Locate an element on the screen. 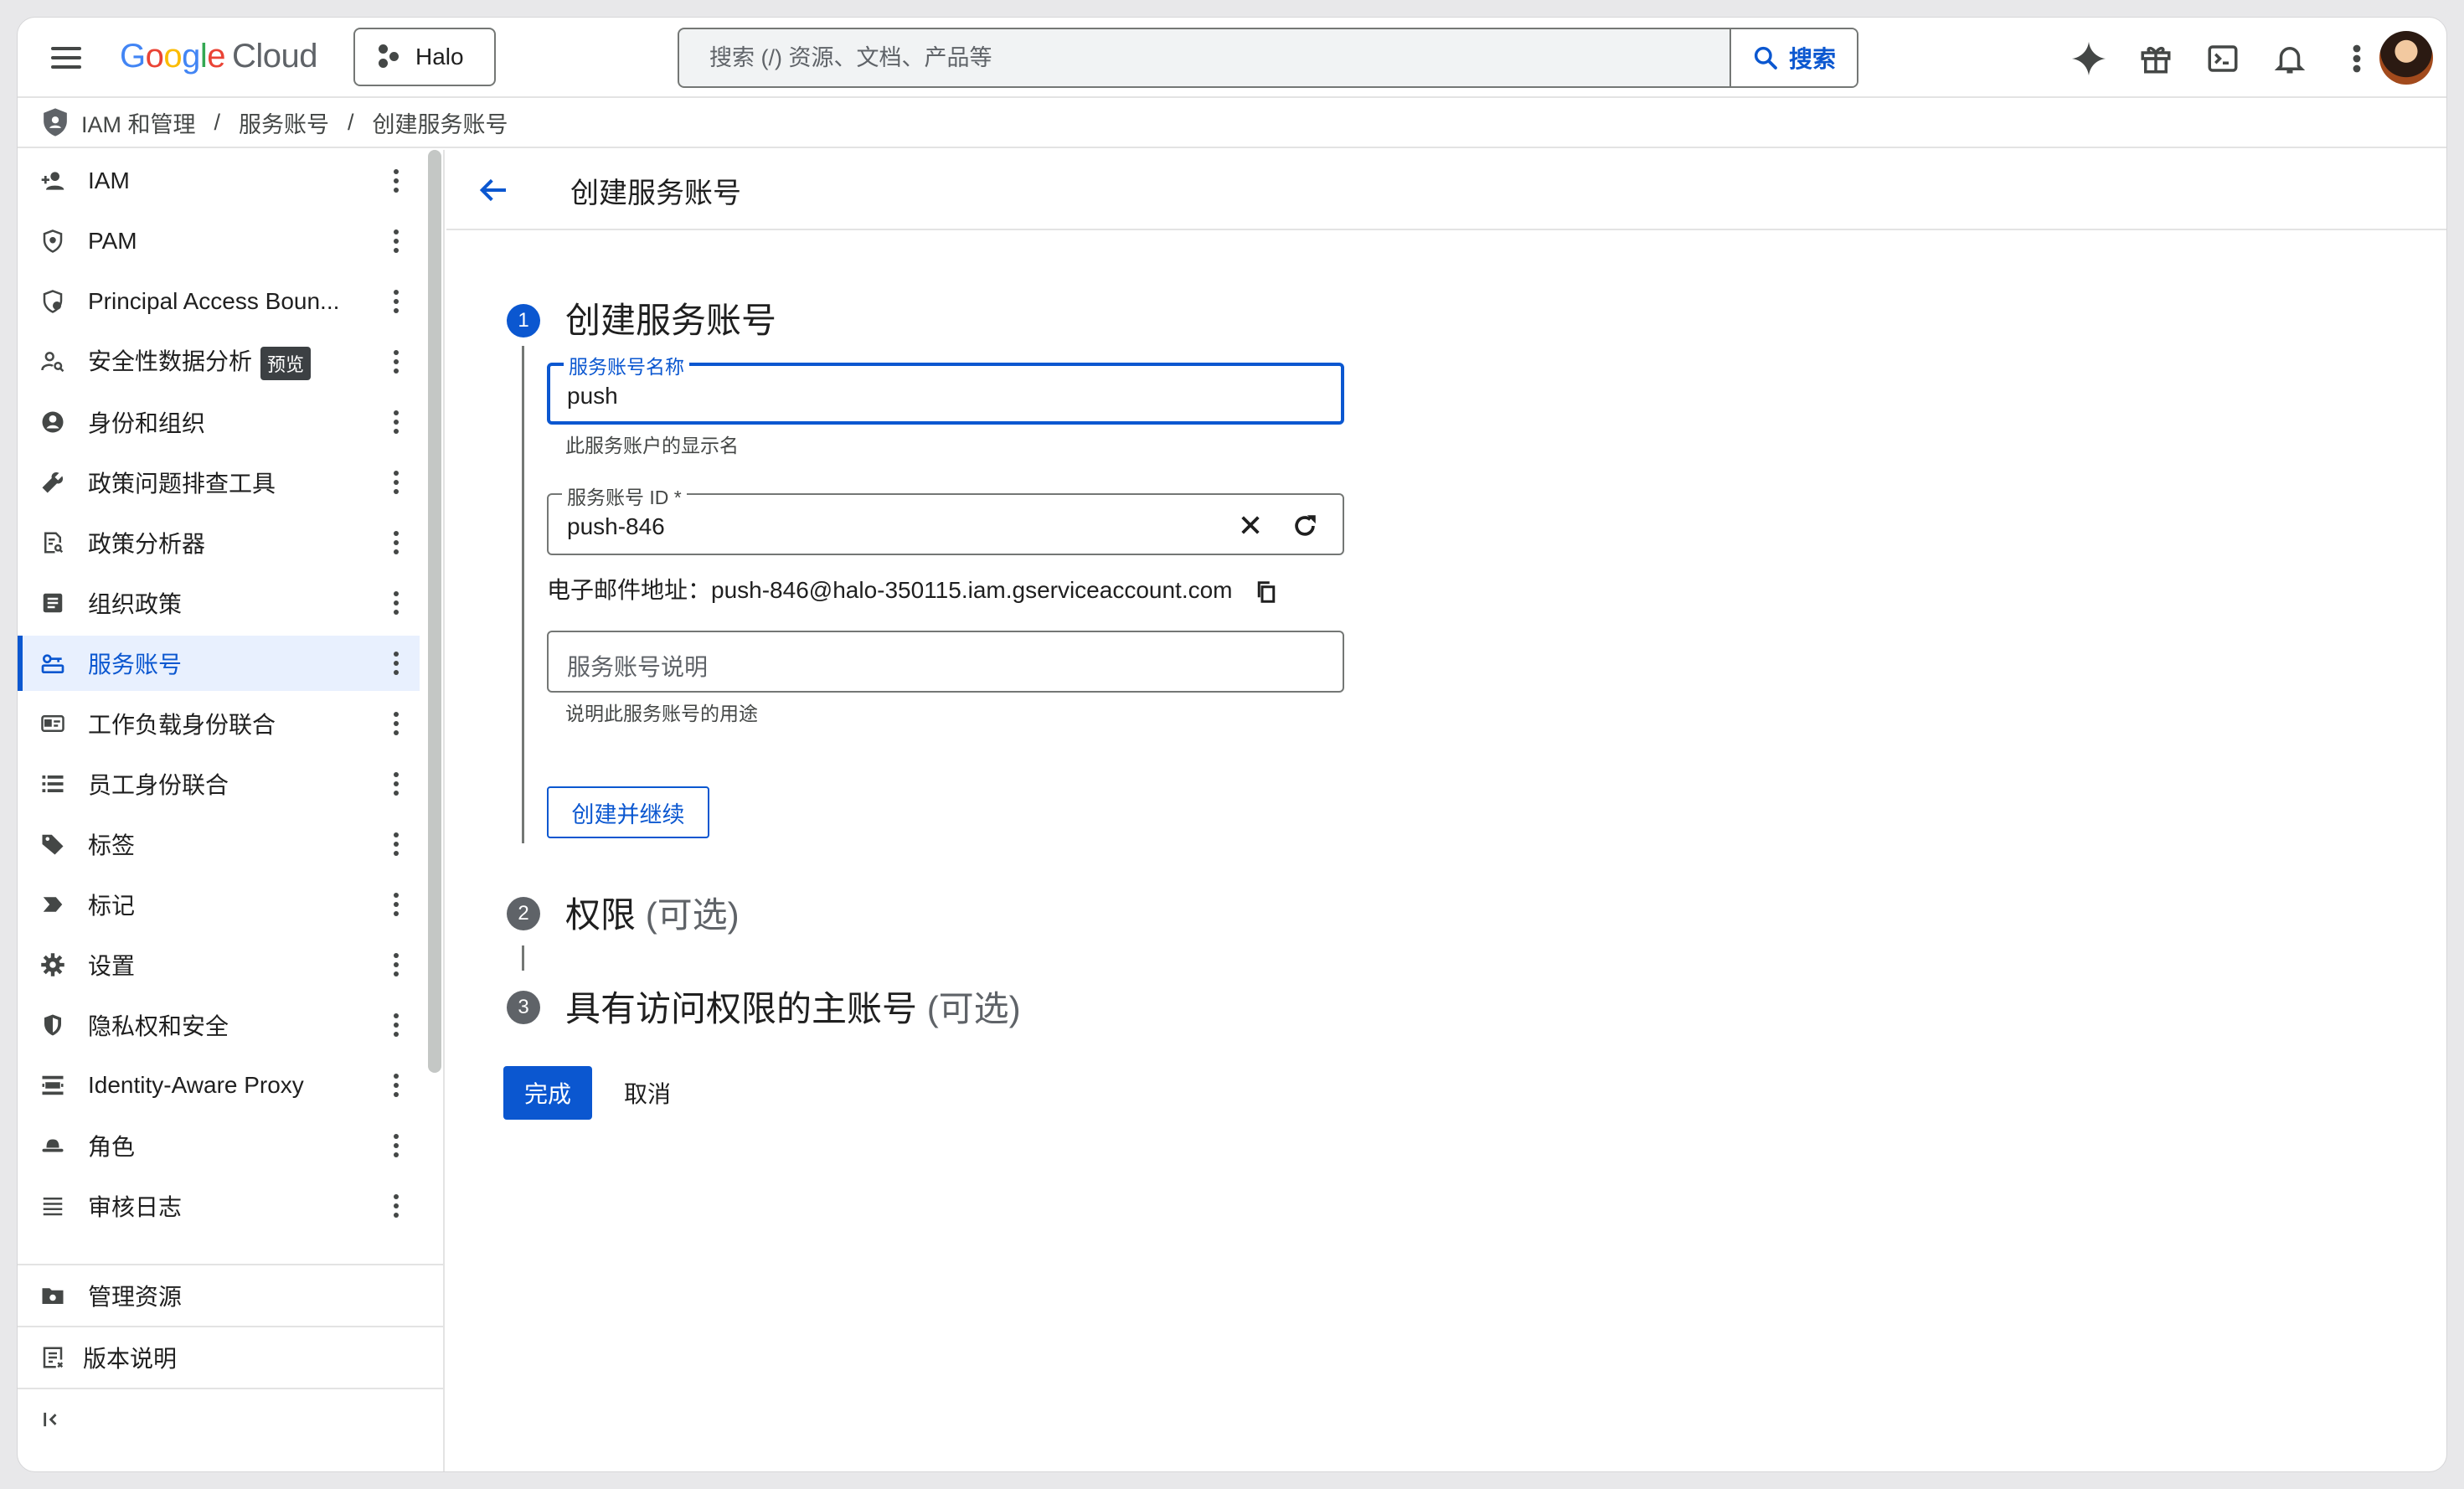  sidebar-item-pam: PAM is located at coordinates (219, 242).